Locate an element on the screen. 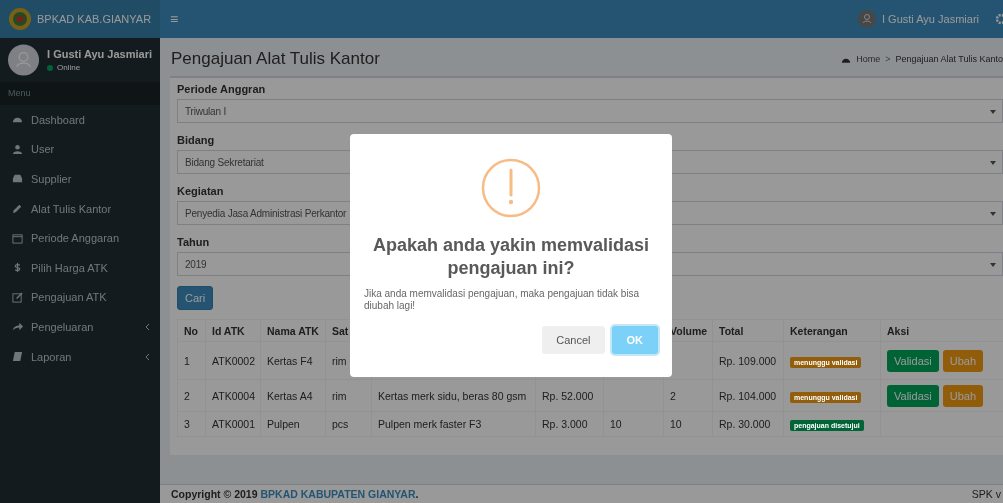  brand-bar: BPKAD KAB.GIANYAR is located at coordinates (80, 19).